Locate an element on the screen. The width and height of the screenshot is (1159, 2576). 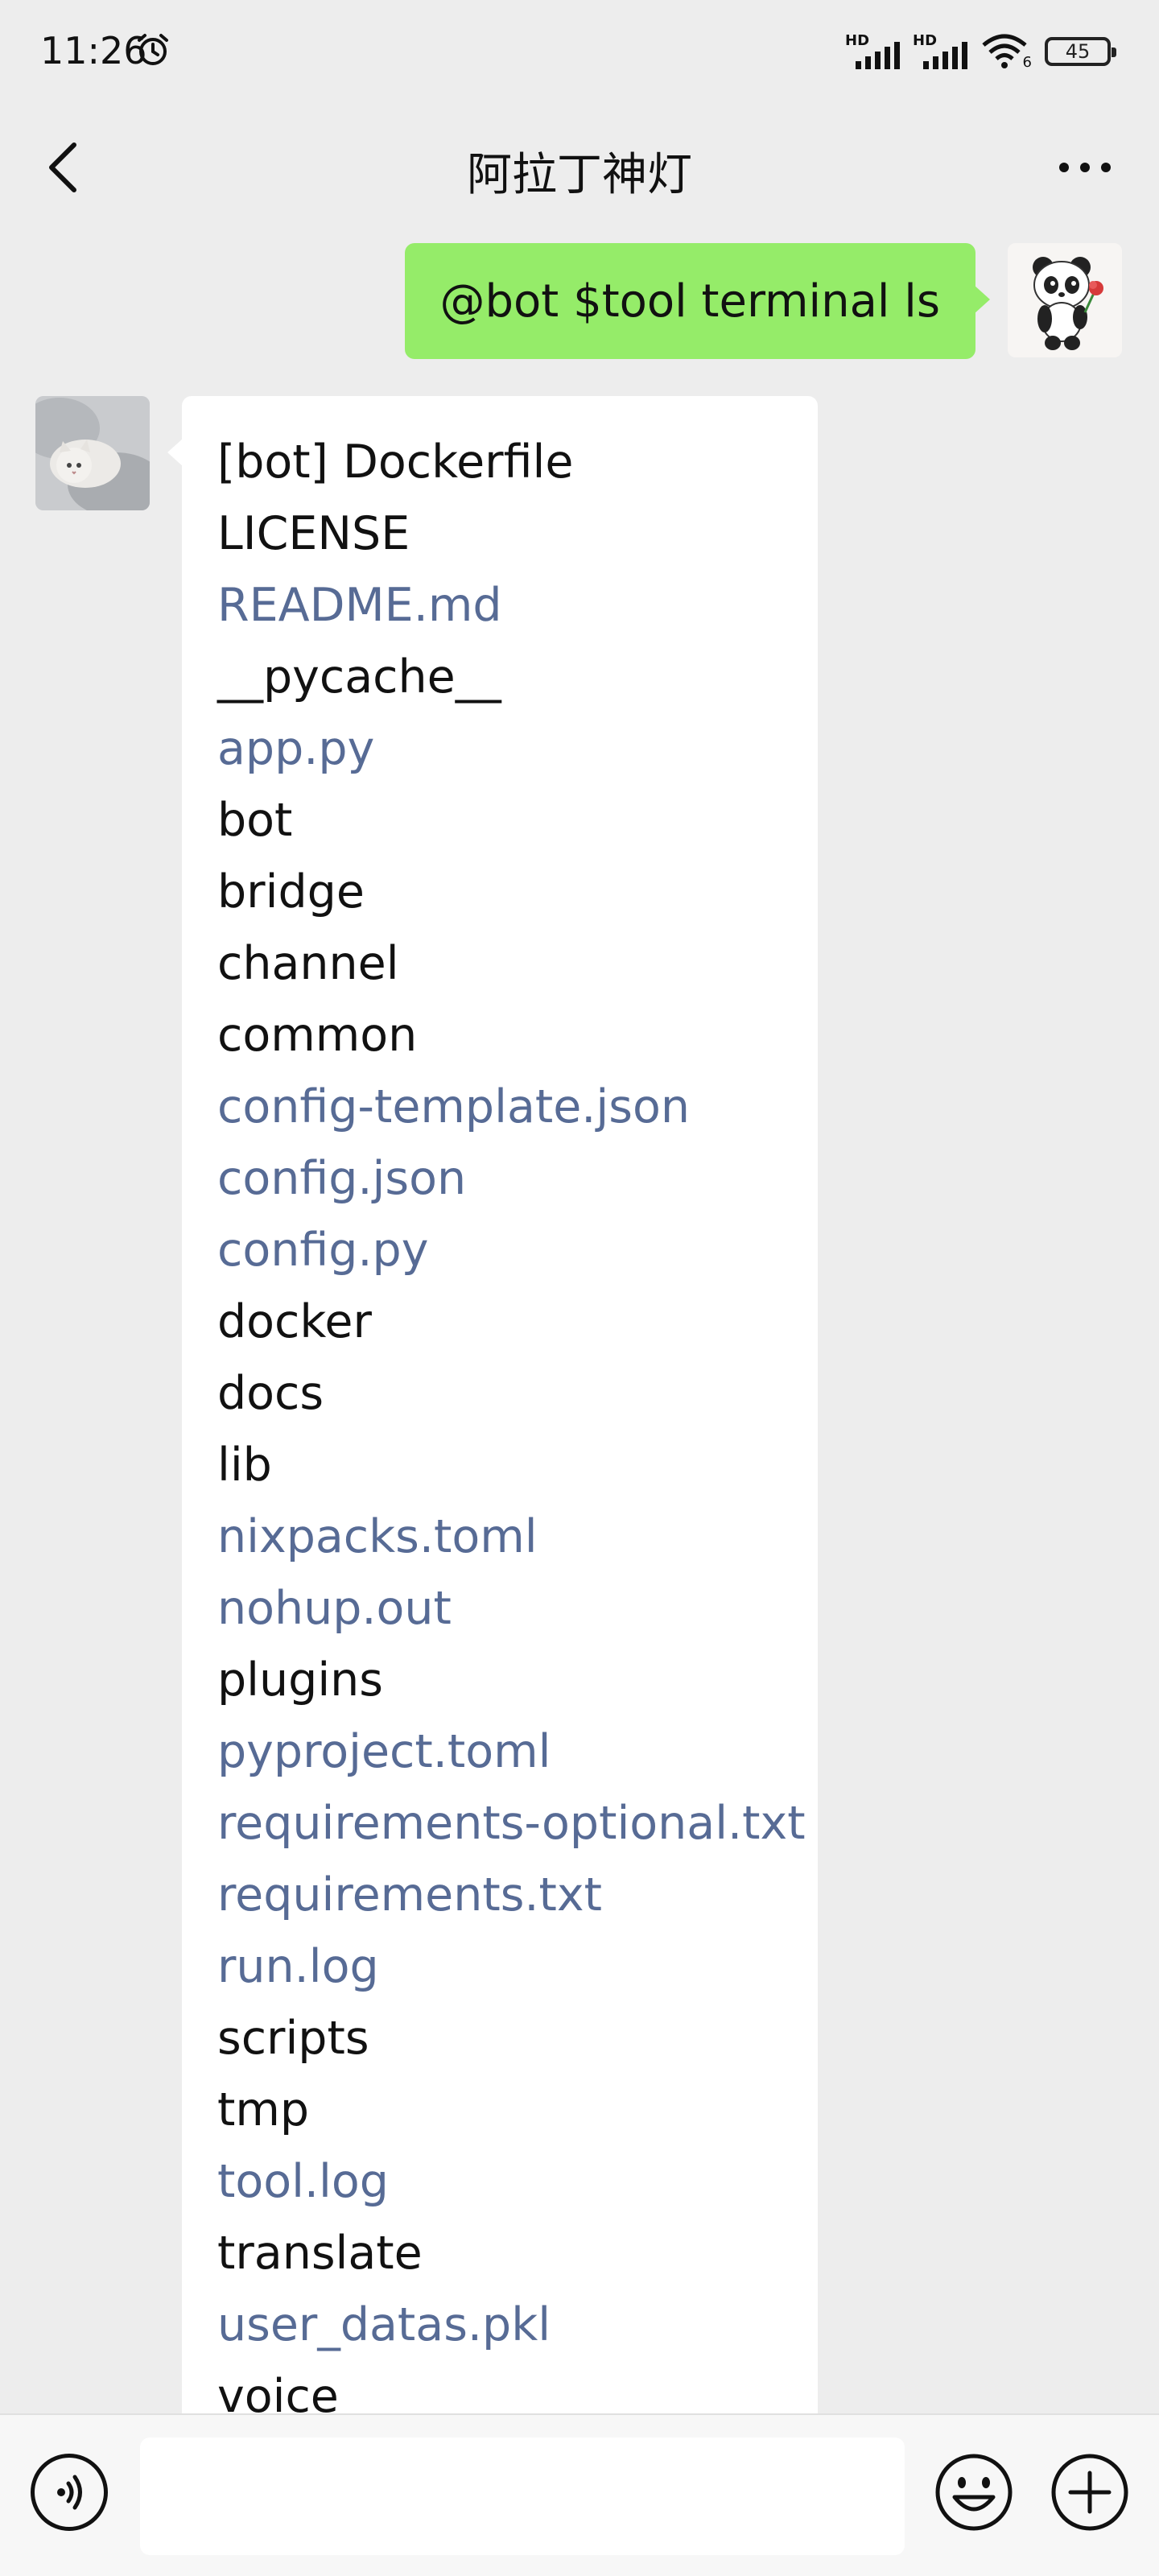
outgoing-message-bubble: @bot $tool terminal ls is located at coordinates (697, 301).